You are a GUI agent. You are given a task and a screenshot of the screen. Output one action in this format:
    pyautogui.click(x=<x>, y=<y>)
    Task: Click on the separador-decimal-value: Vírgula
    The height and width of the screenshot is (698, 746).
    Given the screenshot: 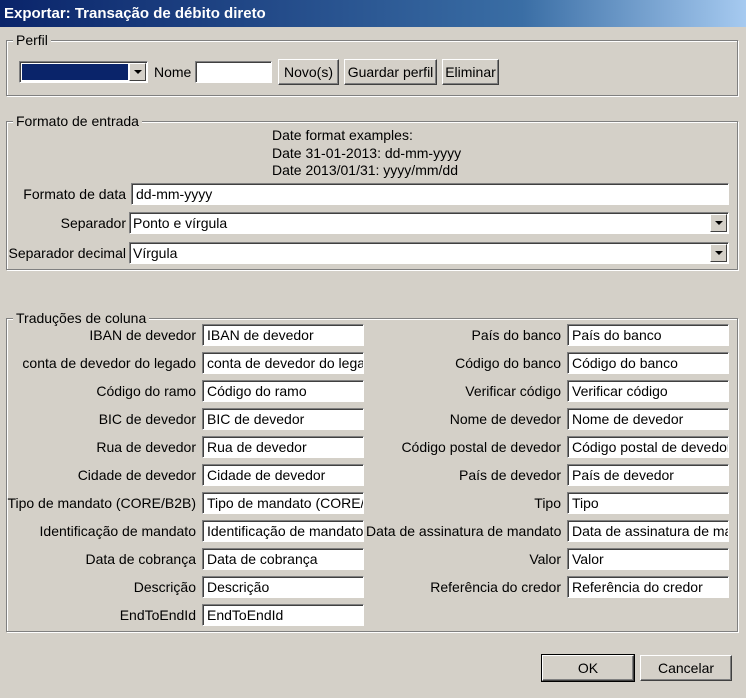 What is the action you would take?
    pyautogui.click(x=155, y=253)
    